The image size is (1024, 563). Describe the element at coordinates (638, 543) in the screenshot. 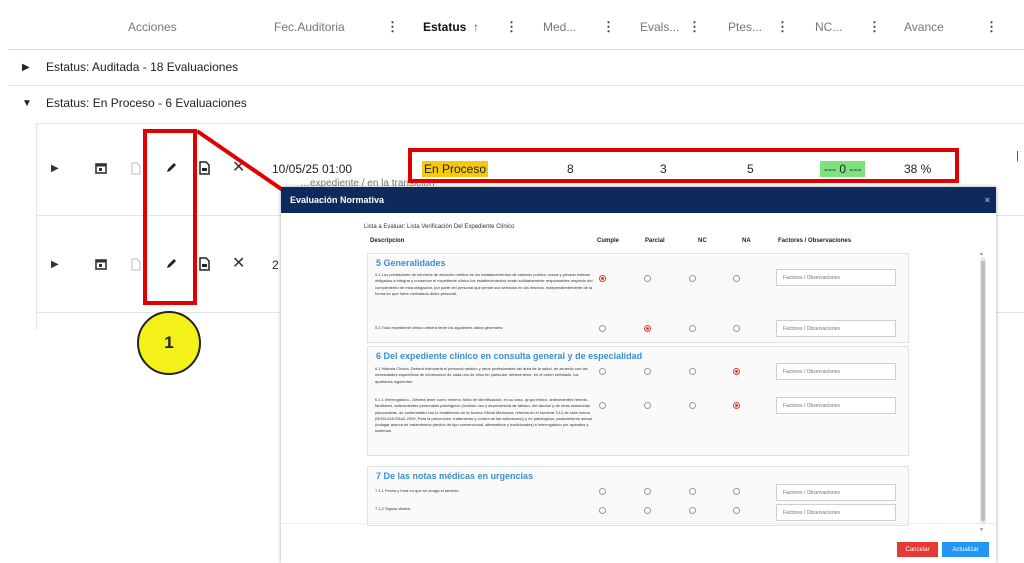

I see `modal-footer: Cancelar Actualizar` at that location.